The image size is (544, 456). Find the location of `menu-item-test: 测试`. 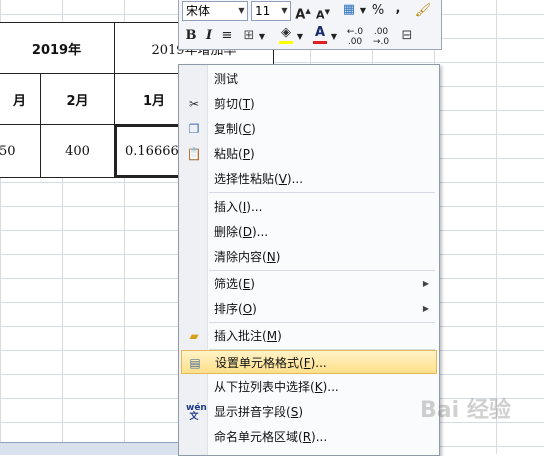

menu-item-test: 测试 is located at coordinates (309, 79).